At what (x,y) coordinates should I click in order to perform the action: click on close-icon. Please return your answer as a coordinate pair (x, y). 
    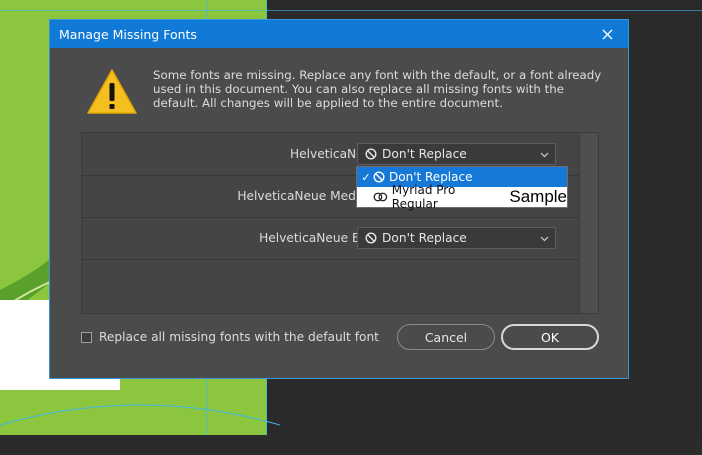
    Looking at the image, I should click on (607, 34).